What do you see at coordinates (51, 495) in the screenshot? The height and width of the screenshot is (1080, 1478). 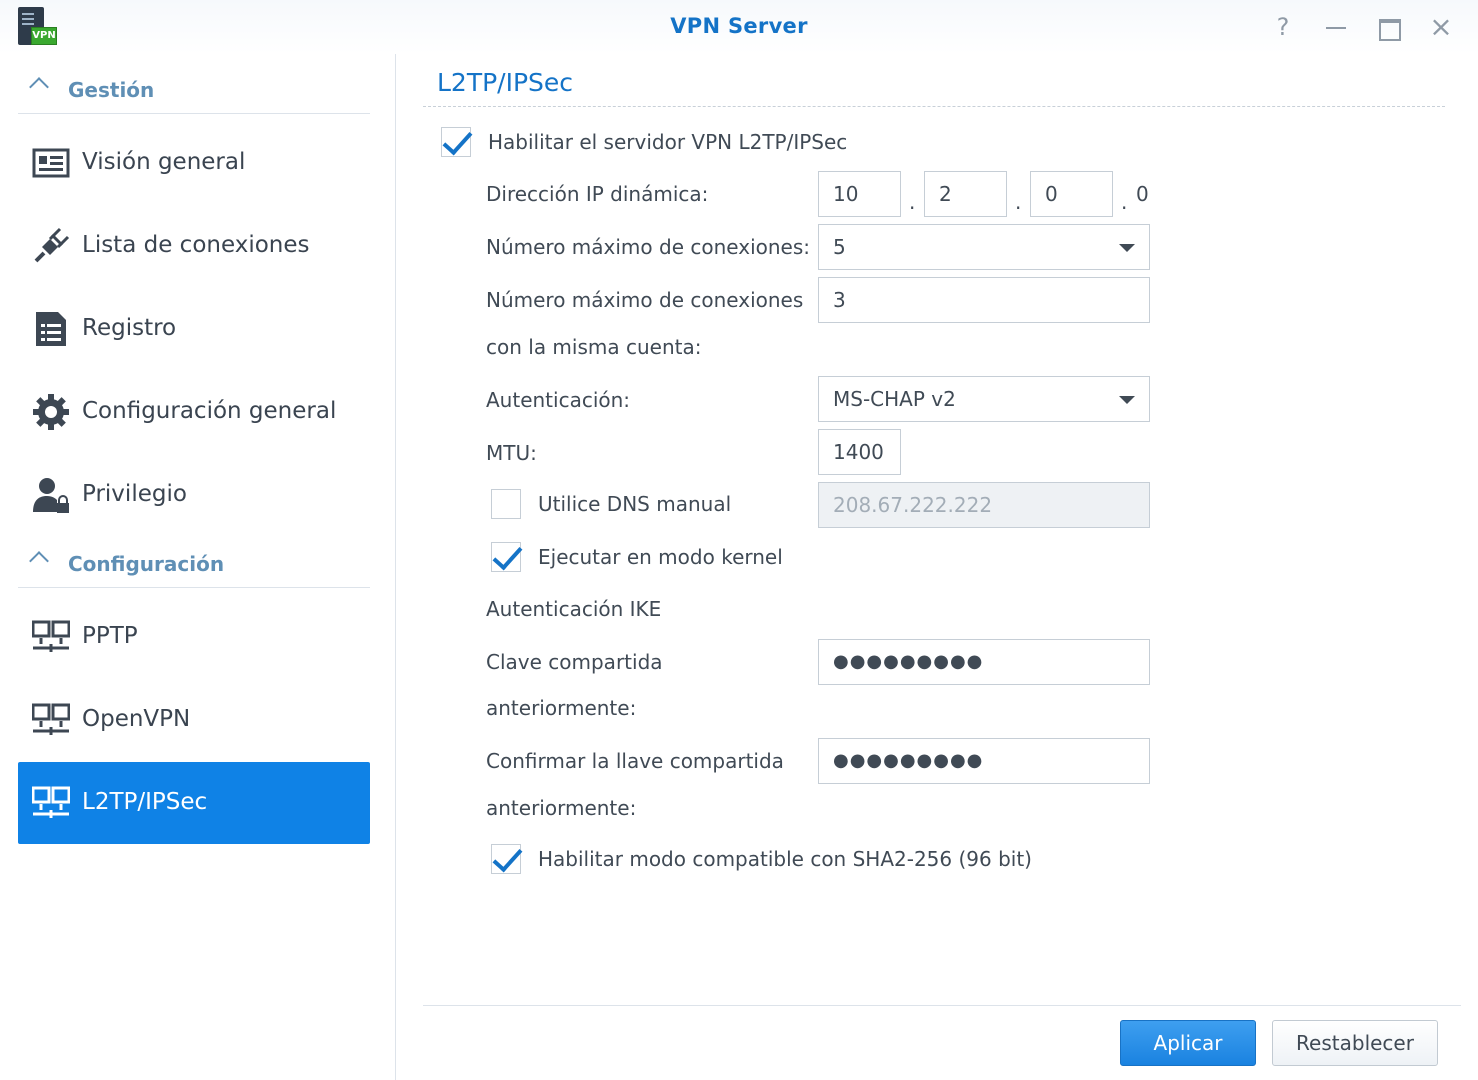 I see `user-lock-icon` at bounding box center [51, 495].